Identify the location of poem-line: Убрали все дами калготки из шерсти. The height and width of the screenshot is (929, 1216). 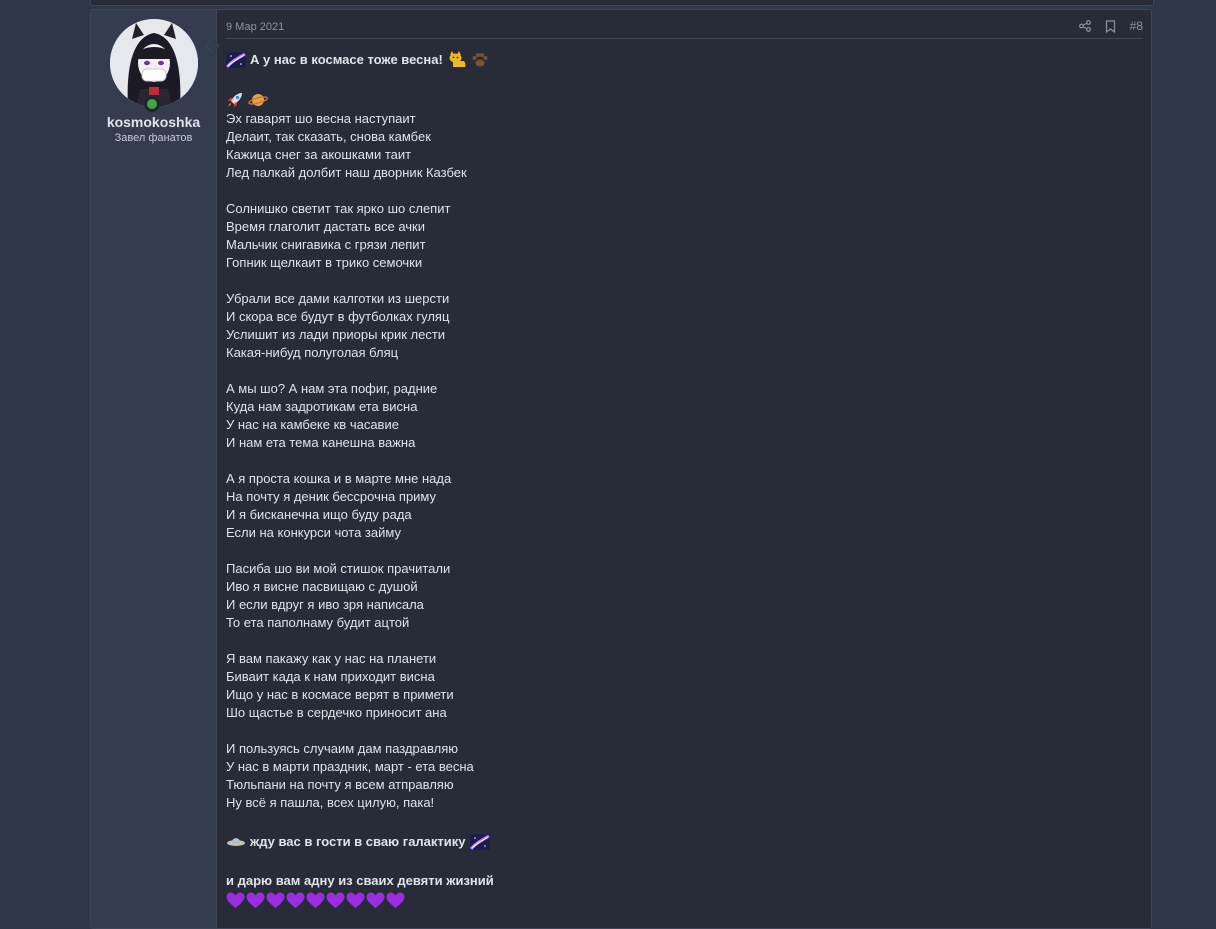
(338, 298).